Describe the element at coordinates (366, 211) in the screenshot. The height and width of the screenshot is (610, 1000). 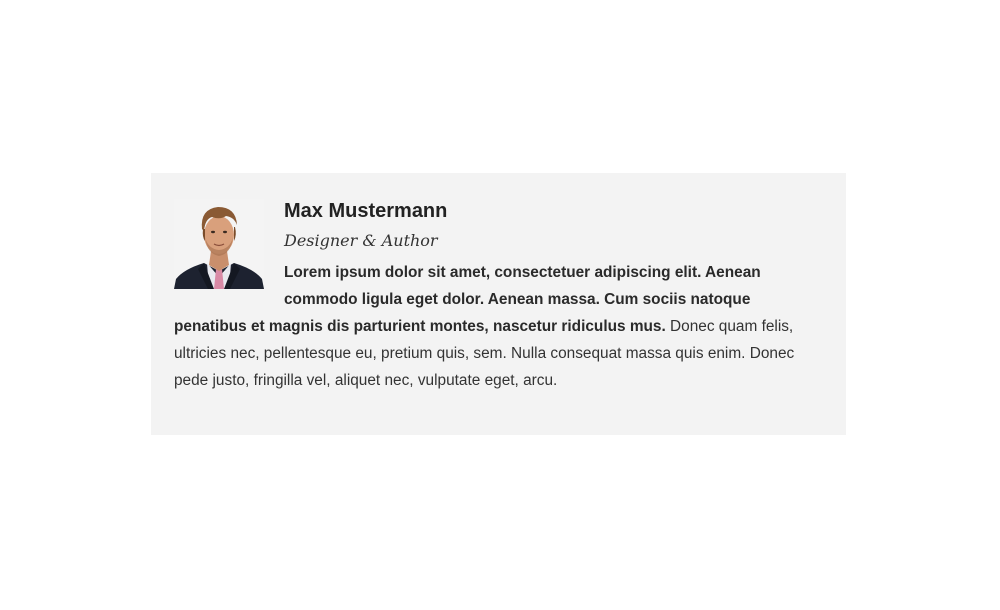
I see `author-name: Max Mustermann` at that location.